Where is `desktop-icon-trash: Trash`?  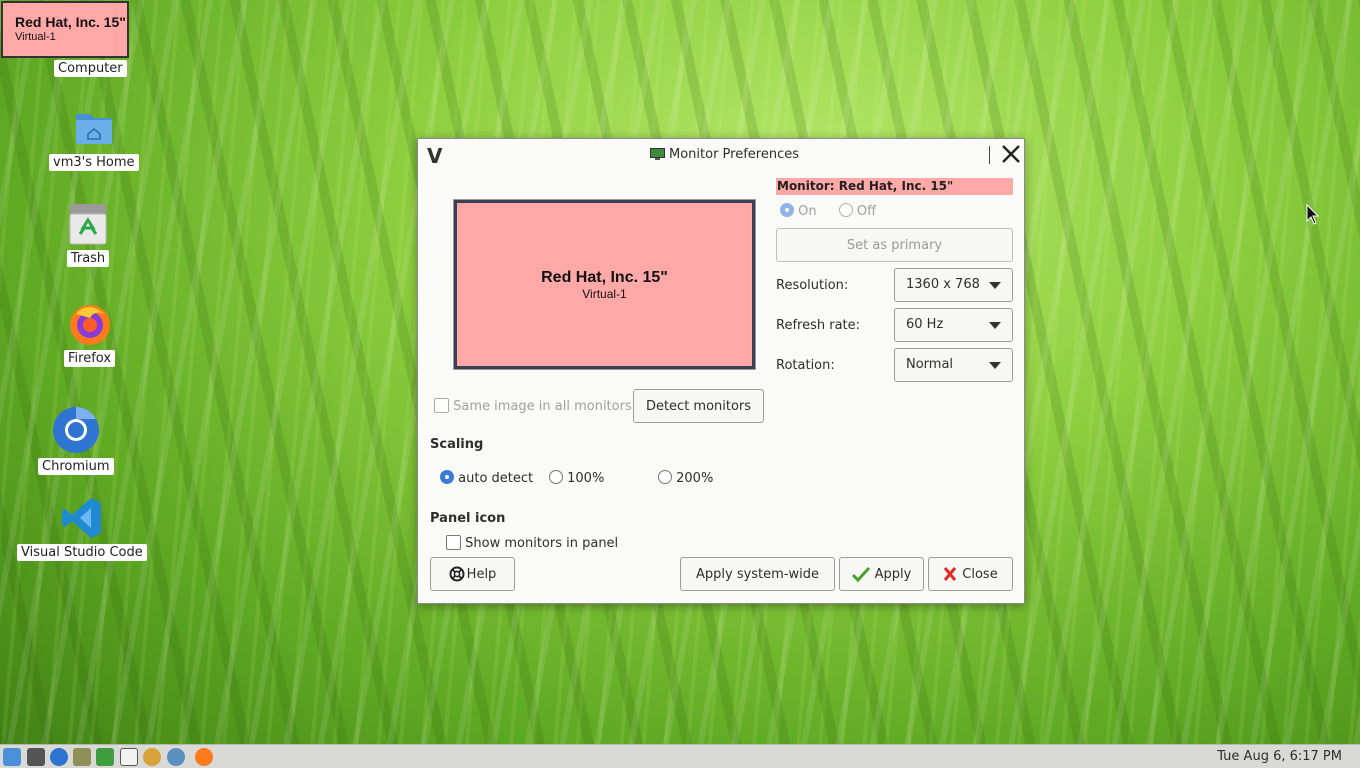 desktop-icon-trash: Trash is located at coordinates (88, 234).